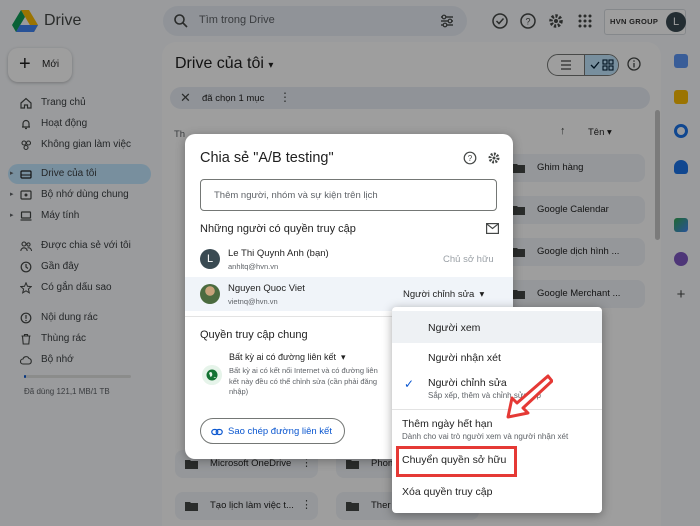 The width and height of the screenshot is (700, 526). What do you see at coordinates (454, 328) in the screenshot?
I see `menu-item-label: Người xem` at bounding box center [454, 328].